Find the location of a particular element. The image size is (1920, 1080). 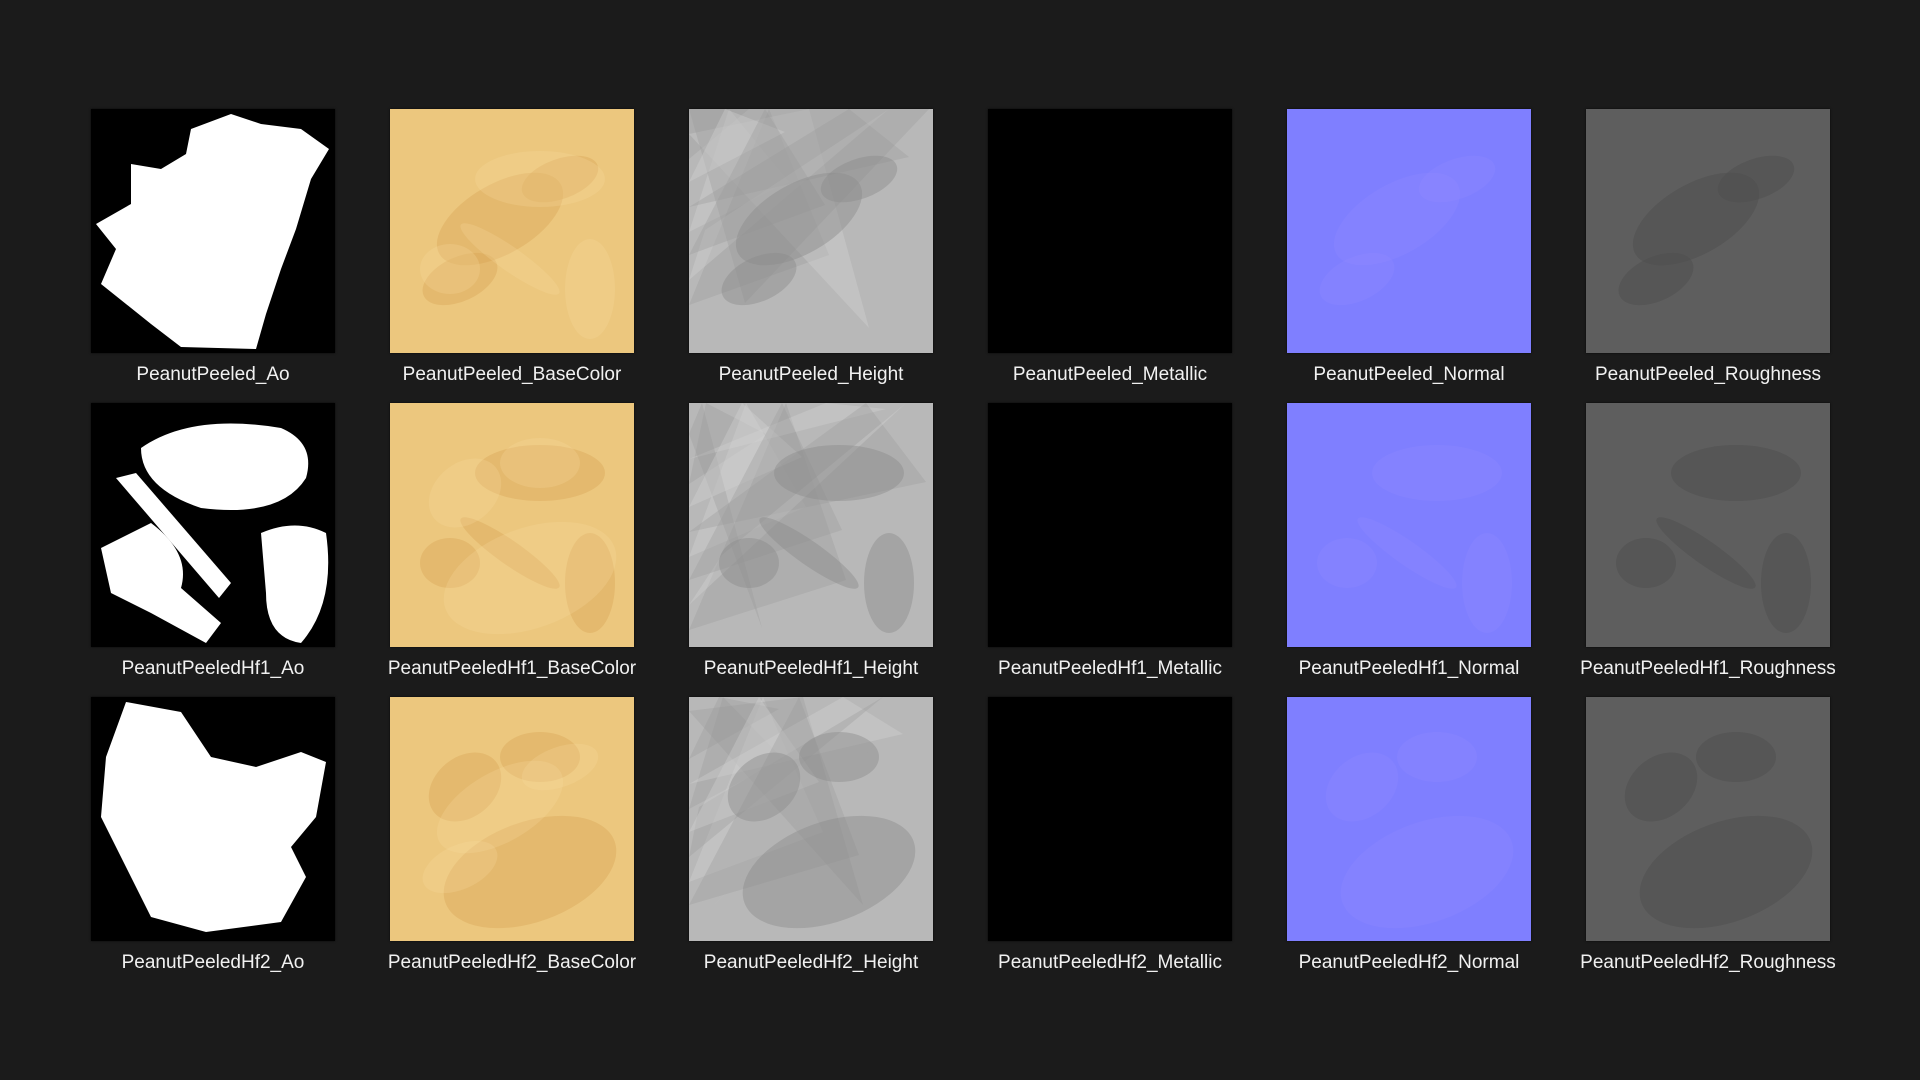

texture-filename: PeanutPeeled_Ao is located at coordinates (213, 374).